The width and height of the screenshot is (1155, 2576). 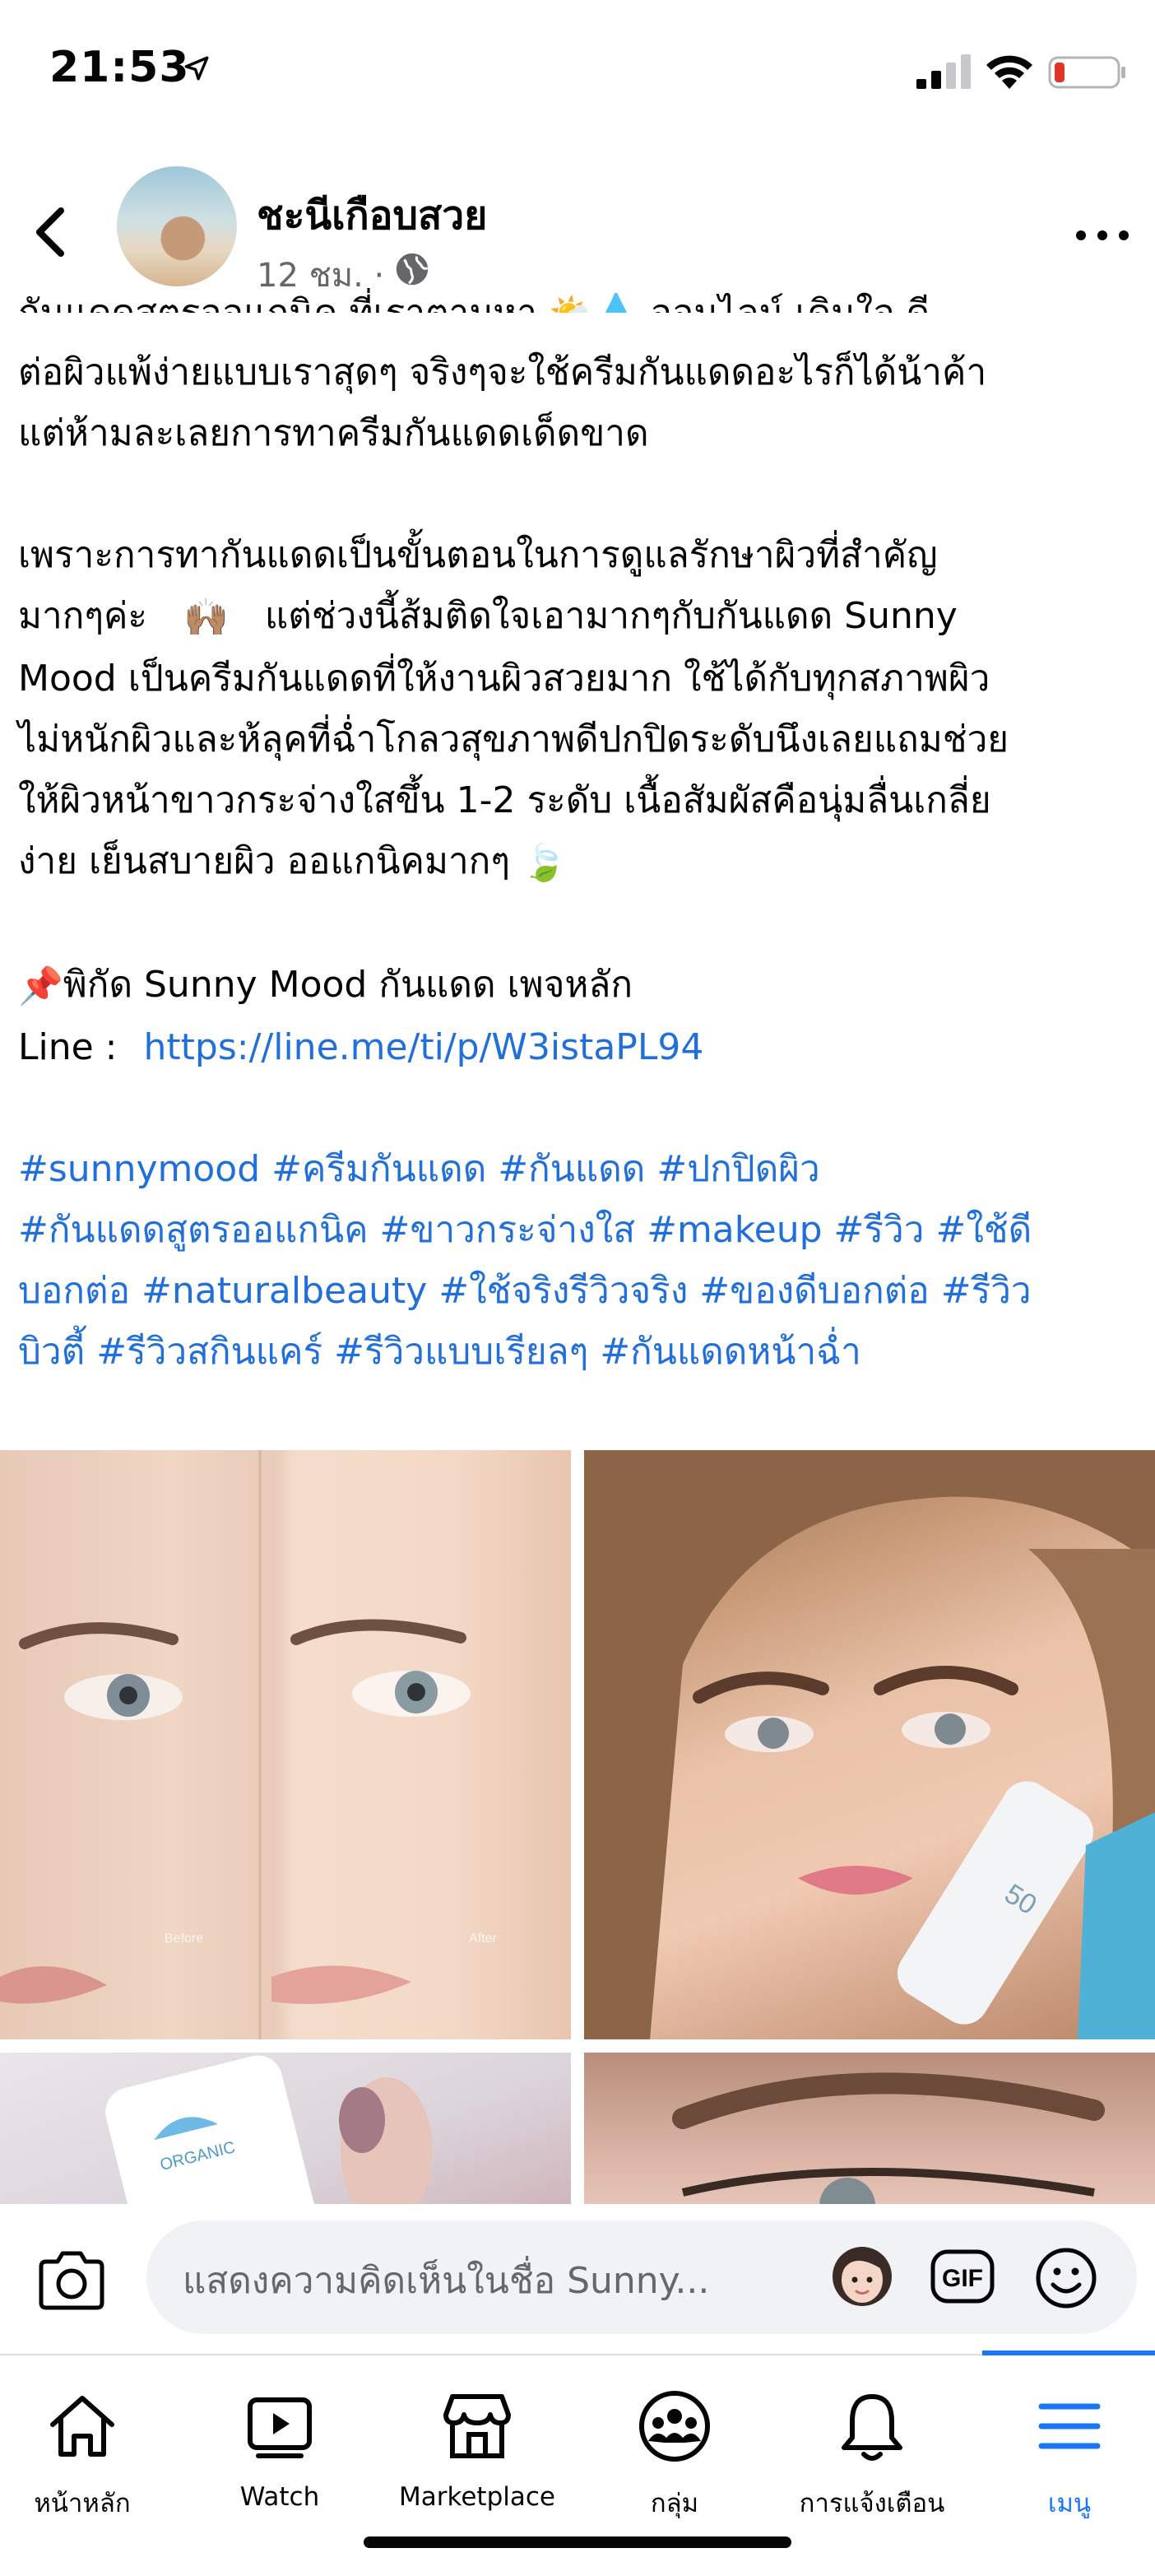 What do you see at coordinates (872, 2427) in the screenshot?
I see `bell-icon` at bounding box center [872, 2427].